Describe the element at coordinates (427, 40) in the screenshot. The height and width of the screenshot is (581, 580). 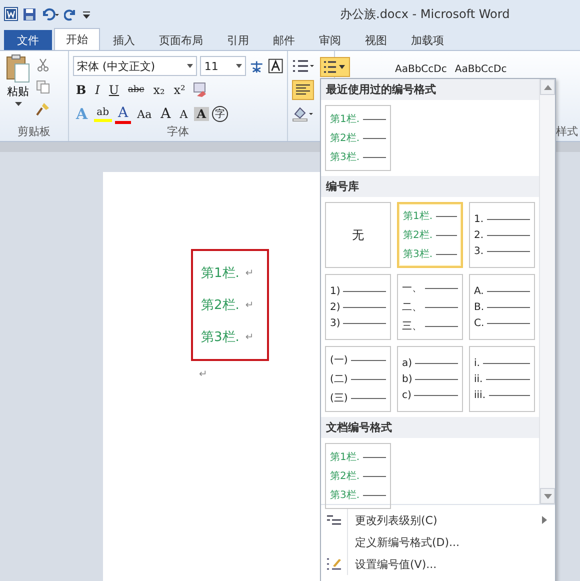
I see `ribbon-tab: 加载项` at that location.